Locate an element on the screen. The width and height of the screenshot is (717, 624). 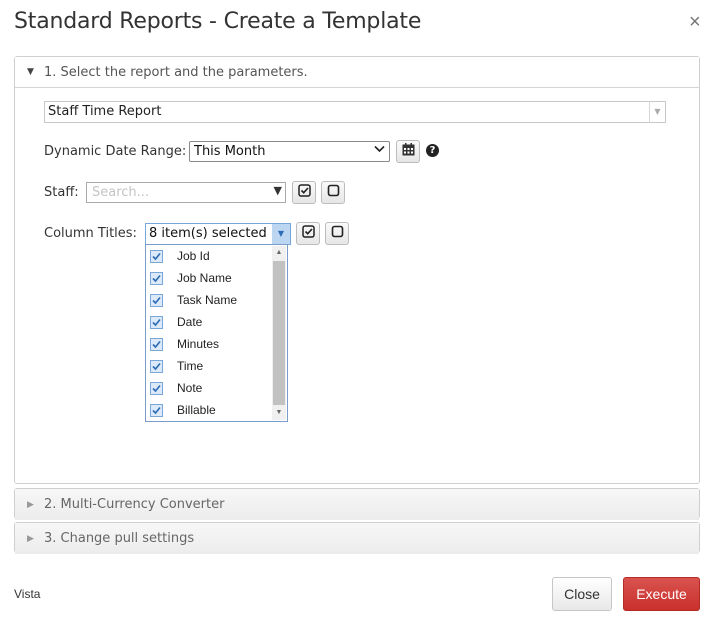
panel-multi-currency: ▶ 2. Multi-Currency Converter is located at coordinates (357, 504).